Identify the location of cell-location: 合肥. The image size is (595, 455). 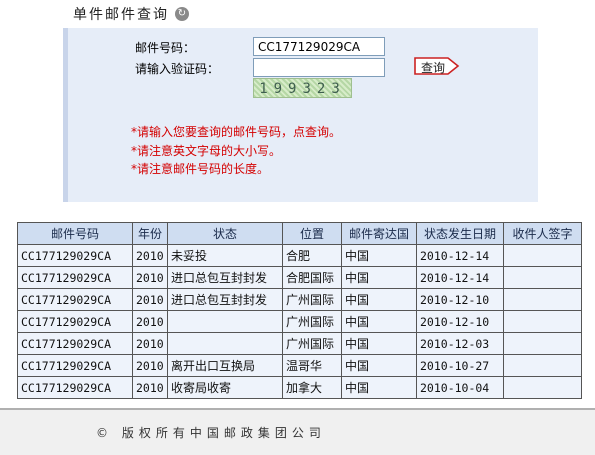
(312, 255).